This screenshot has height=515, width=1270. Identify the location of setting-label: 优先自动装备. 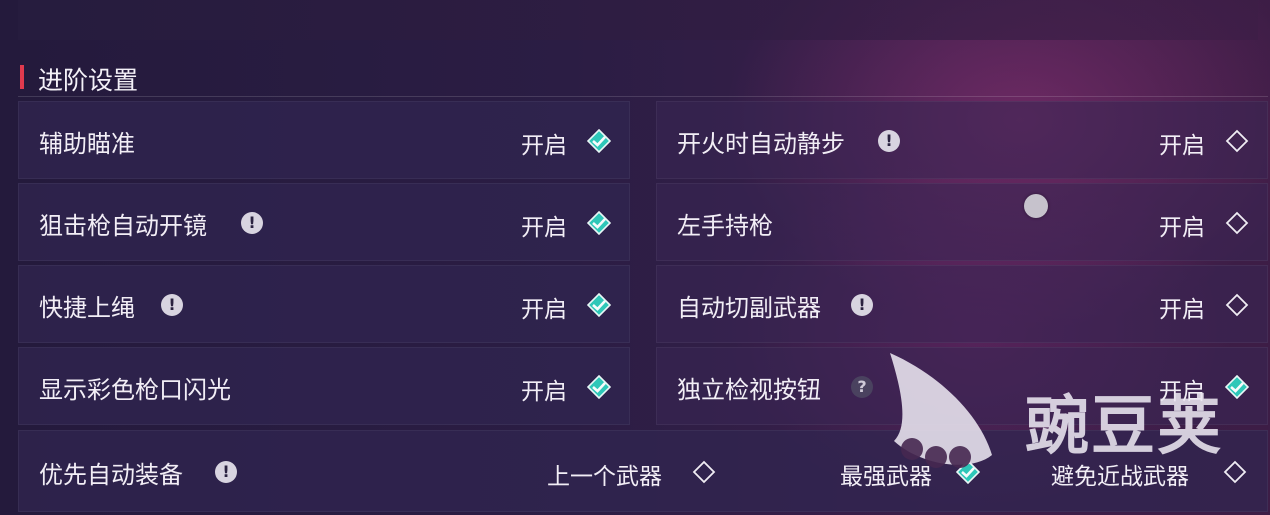
(111, 475).